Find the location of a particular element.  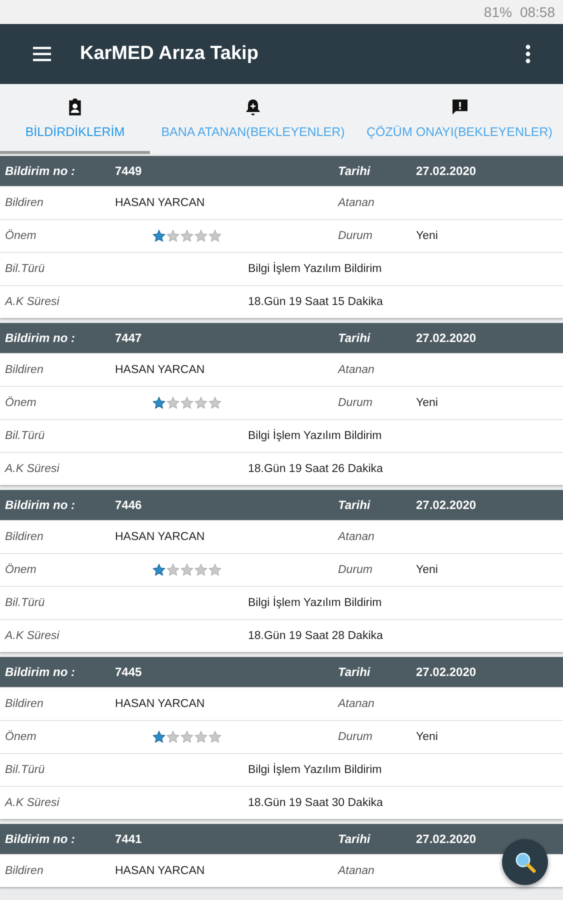

more-options-icon is located at coordinates (528, 54).